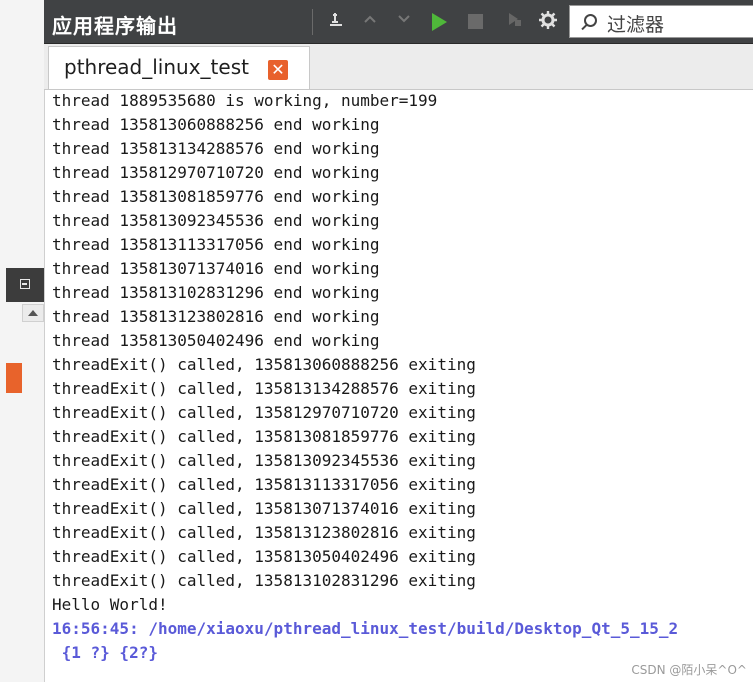 This screenshot has width=753, height=682. Describe the element at coordinates (216, 196) in the screenshot. I see `output-line: thread 135813081859776 end working` at that location.